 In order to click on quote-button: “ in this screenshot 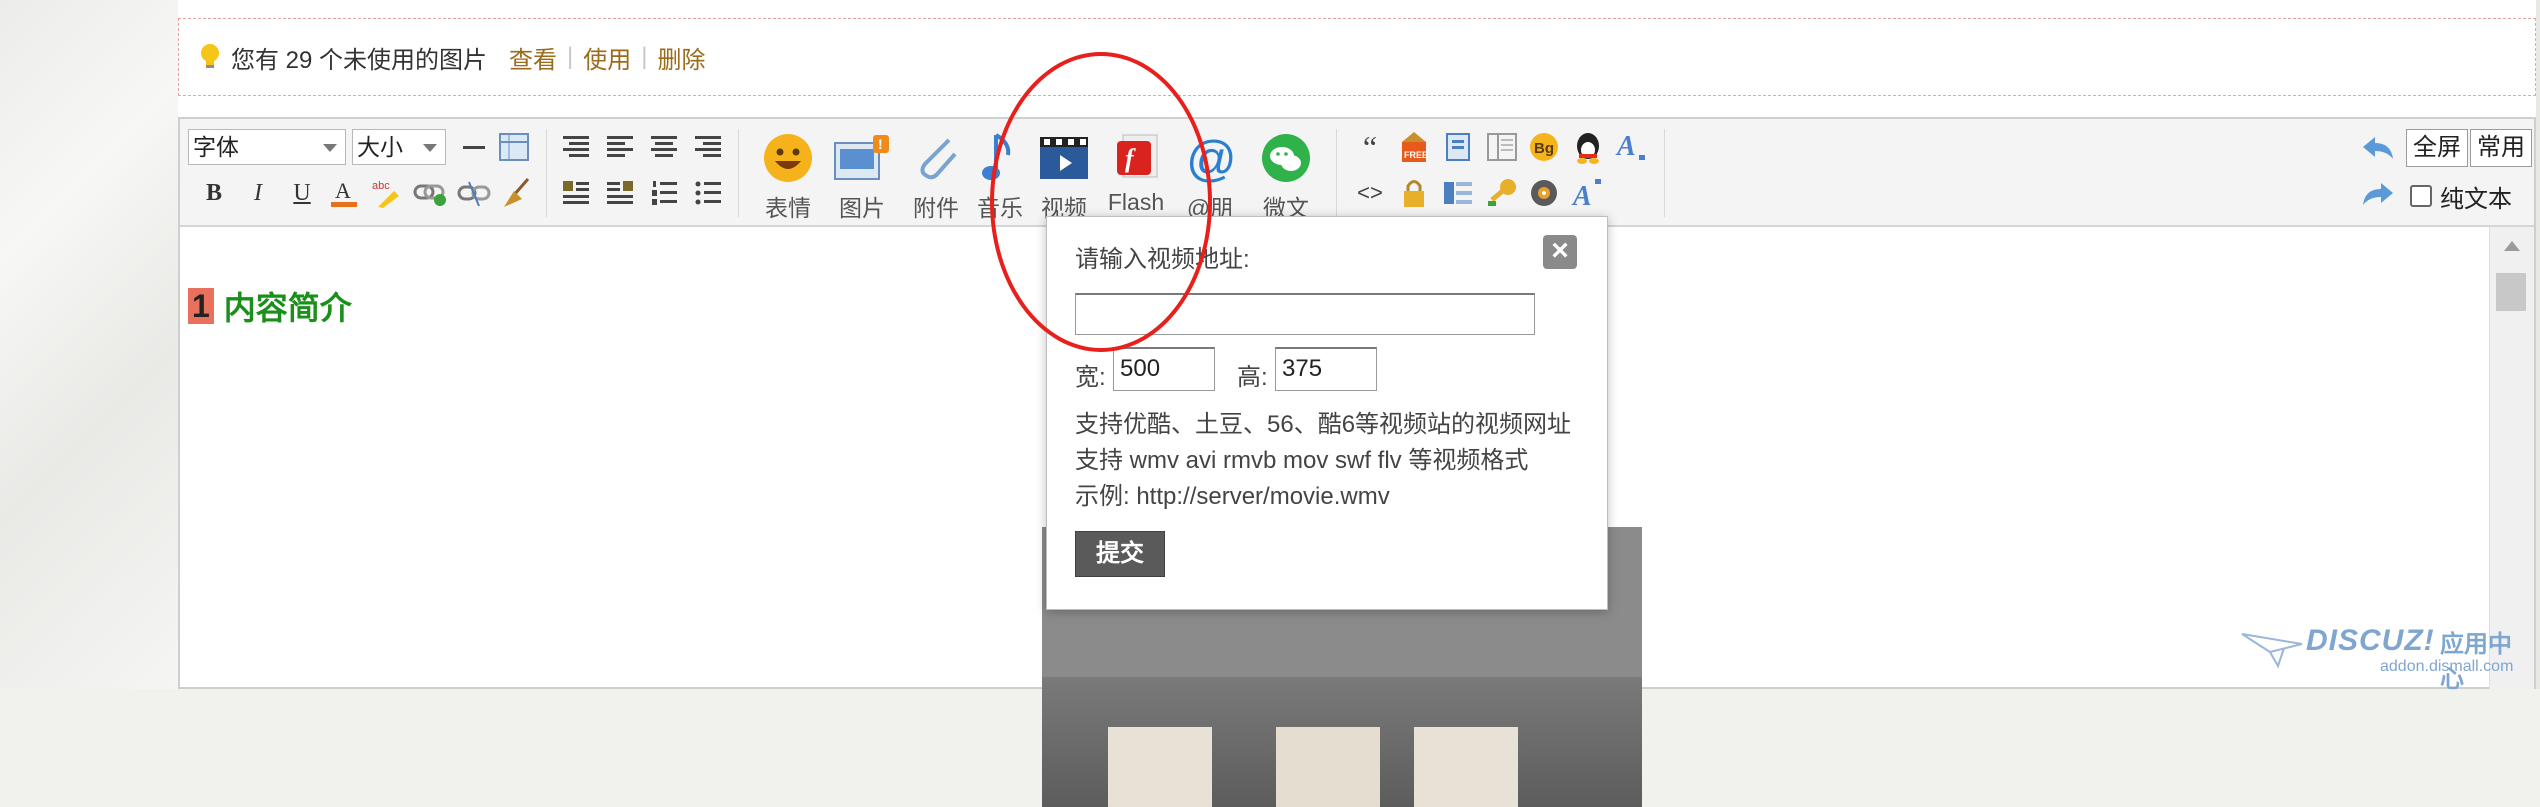, I will do `click(1370, 147)`.